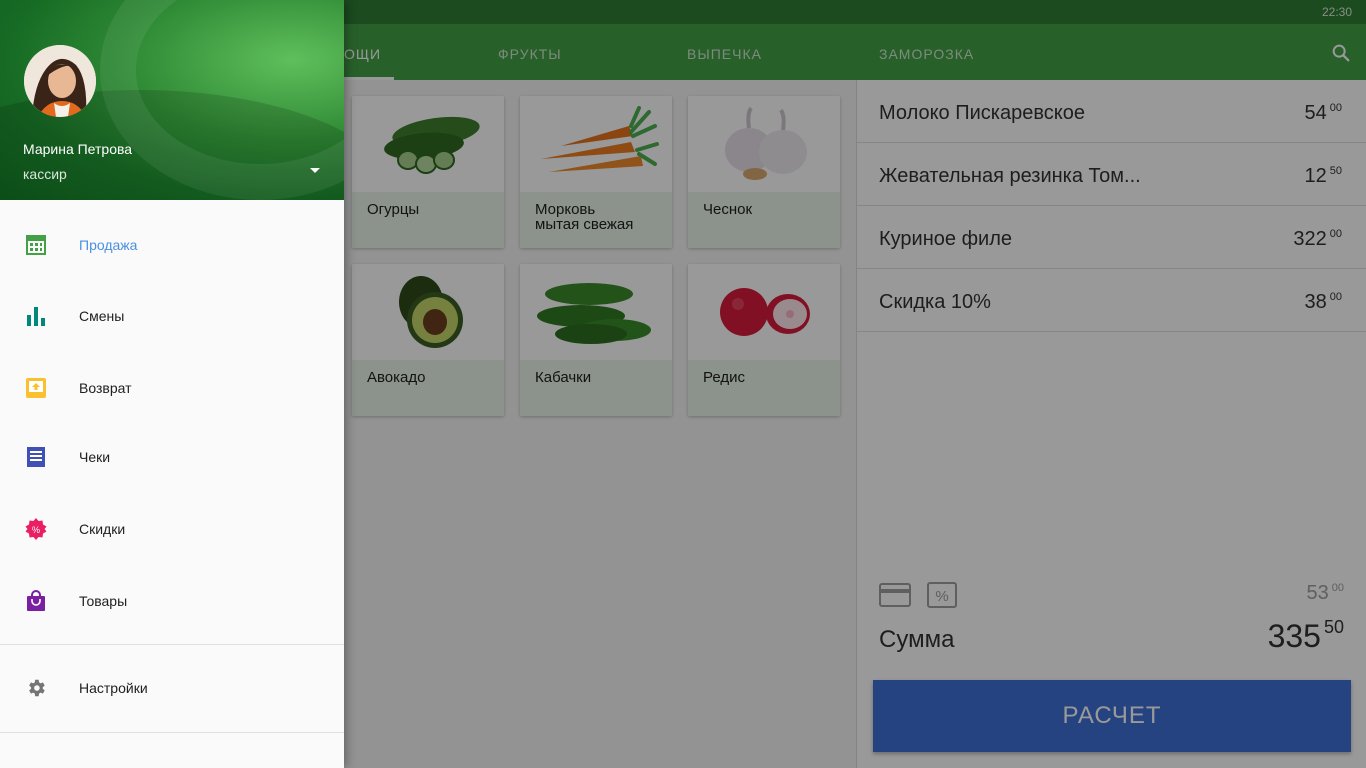 The height and width of the screenshot is (768, 1366). What do you see at coordinates (315, 170) in the screenshot?
I see `chevron-down-icon` at bounding box center [315, 170].